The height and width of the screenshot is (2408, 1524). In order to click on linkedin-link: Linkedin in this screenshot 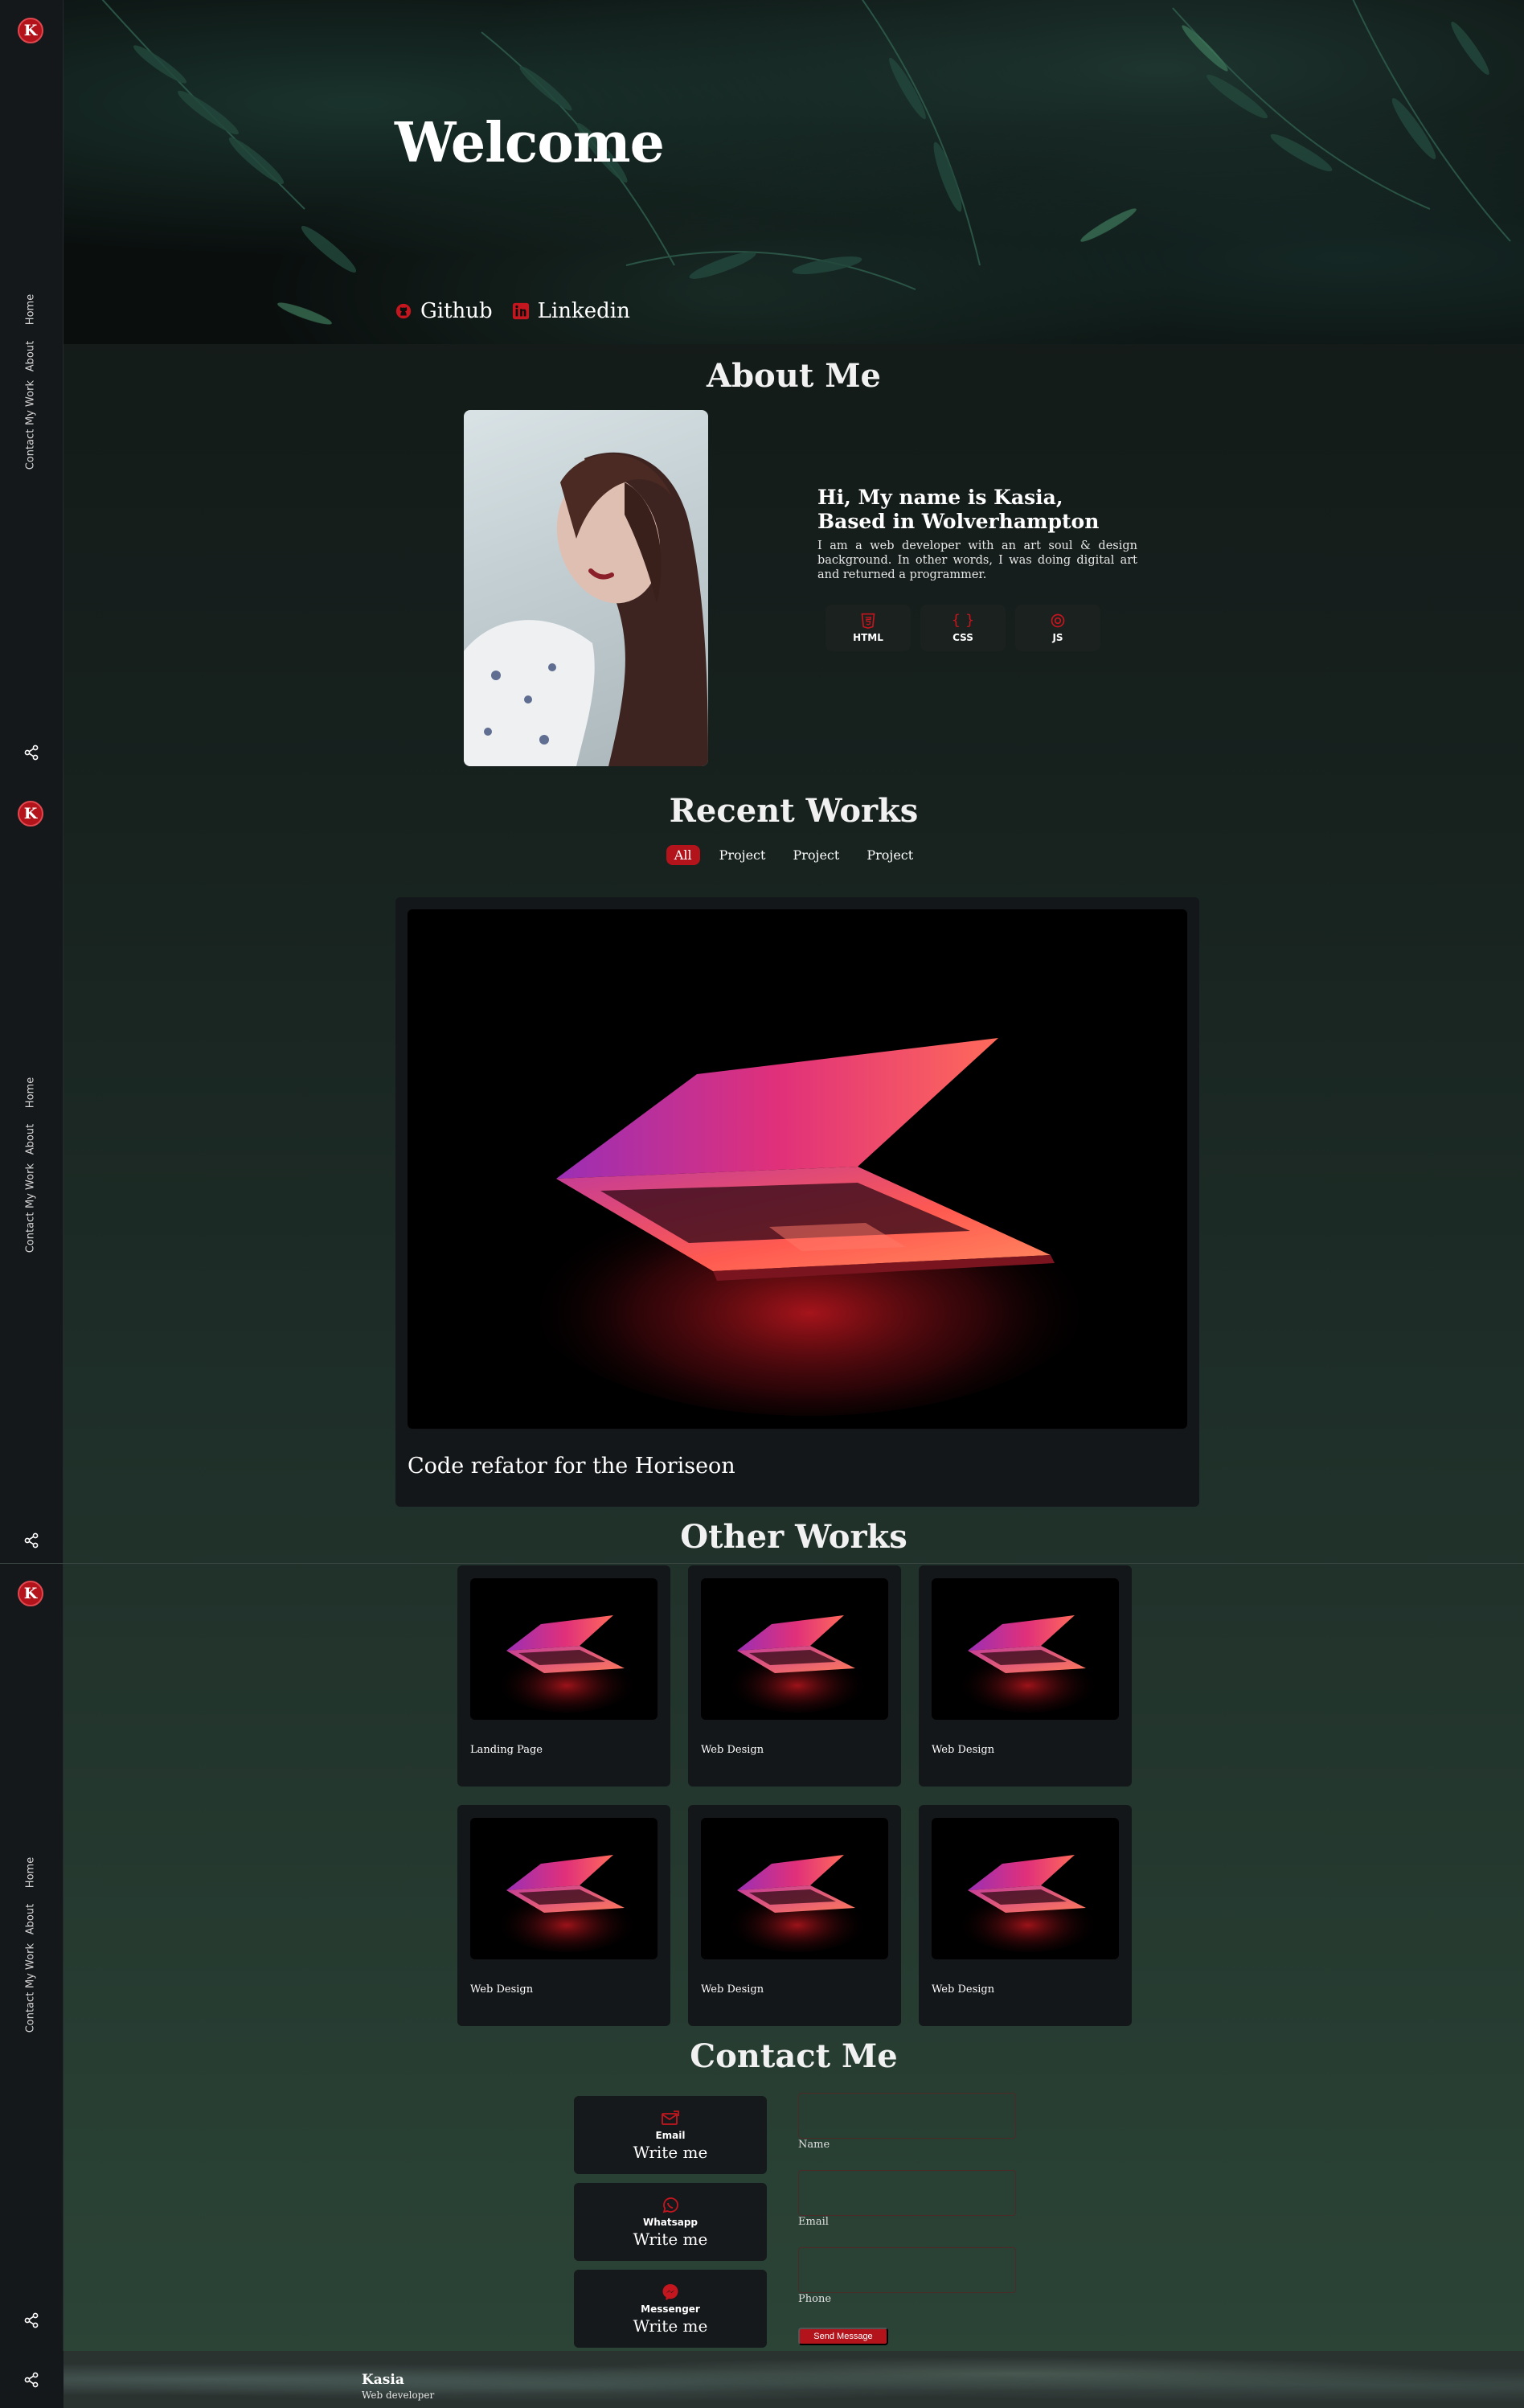, I will do `click(571, 311)`.